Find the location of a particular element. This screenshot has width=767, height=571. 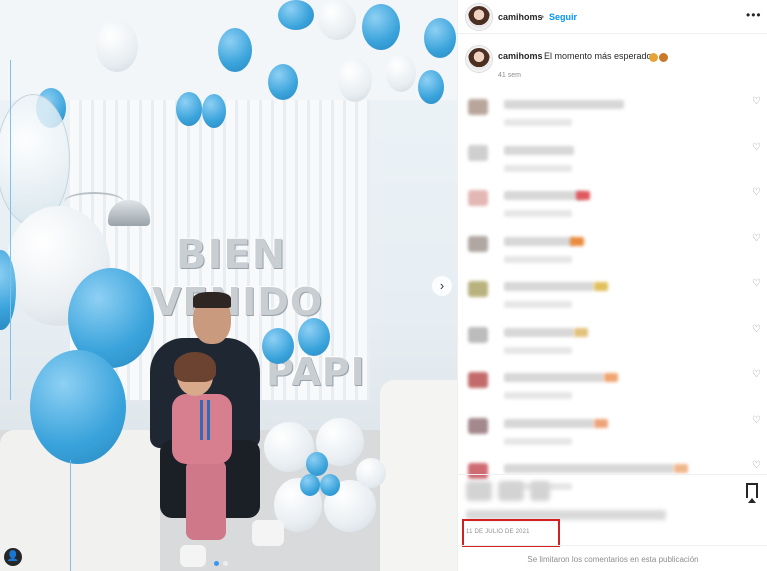

caption-username: camihoms is located at coordinates (520, 56).